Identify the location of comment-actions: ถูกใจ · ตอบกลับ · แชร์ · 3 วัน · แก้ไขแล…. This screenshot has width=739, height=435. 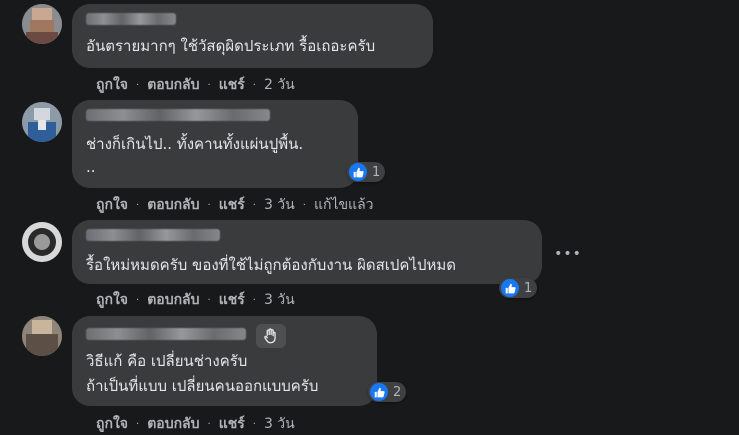
(235, 205).